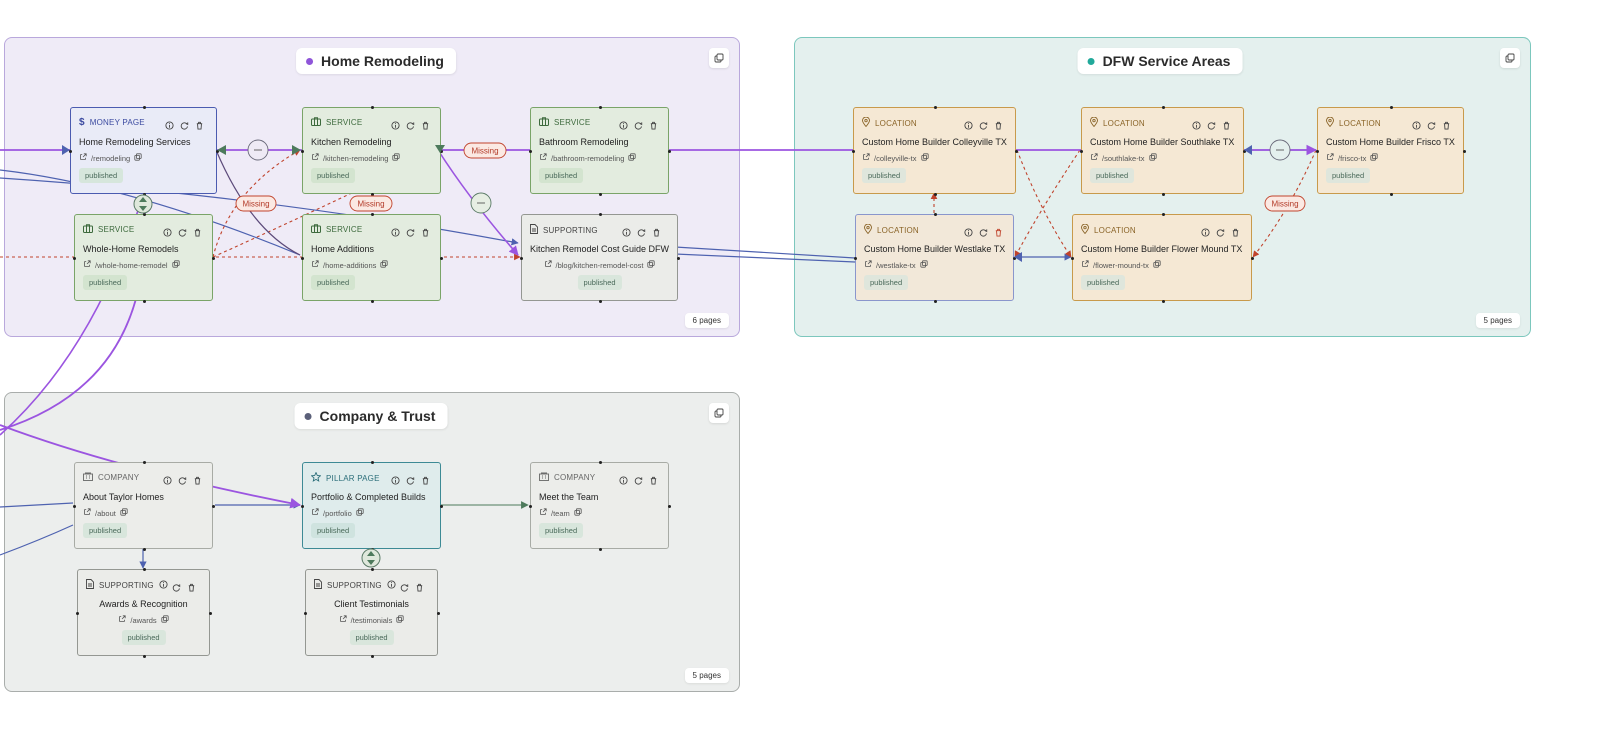  Describe the element at coordinates (600, 506) in the screenshot. I see `node-team: COMPANY Meet the Team /team published` at that location.